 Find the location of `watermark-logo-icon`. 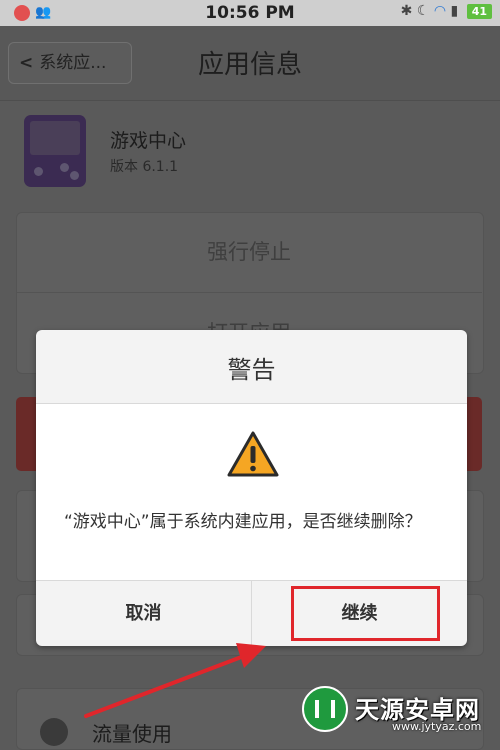

watermark-logo-icon is located at coordinates (325, 709).